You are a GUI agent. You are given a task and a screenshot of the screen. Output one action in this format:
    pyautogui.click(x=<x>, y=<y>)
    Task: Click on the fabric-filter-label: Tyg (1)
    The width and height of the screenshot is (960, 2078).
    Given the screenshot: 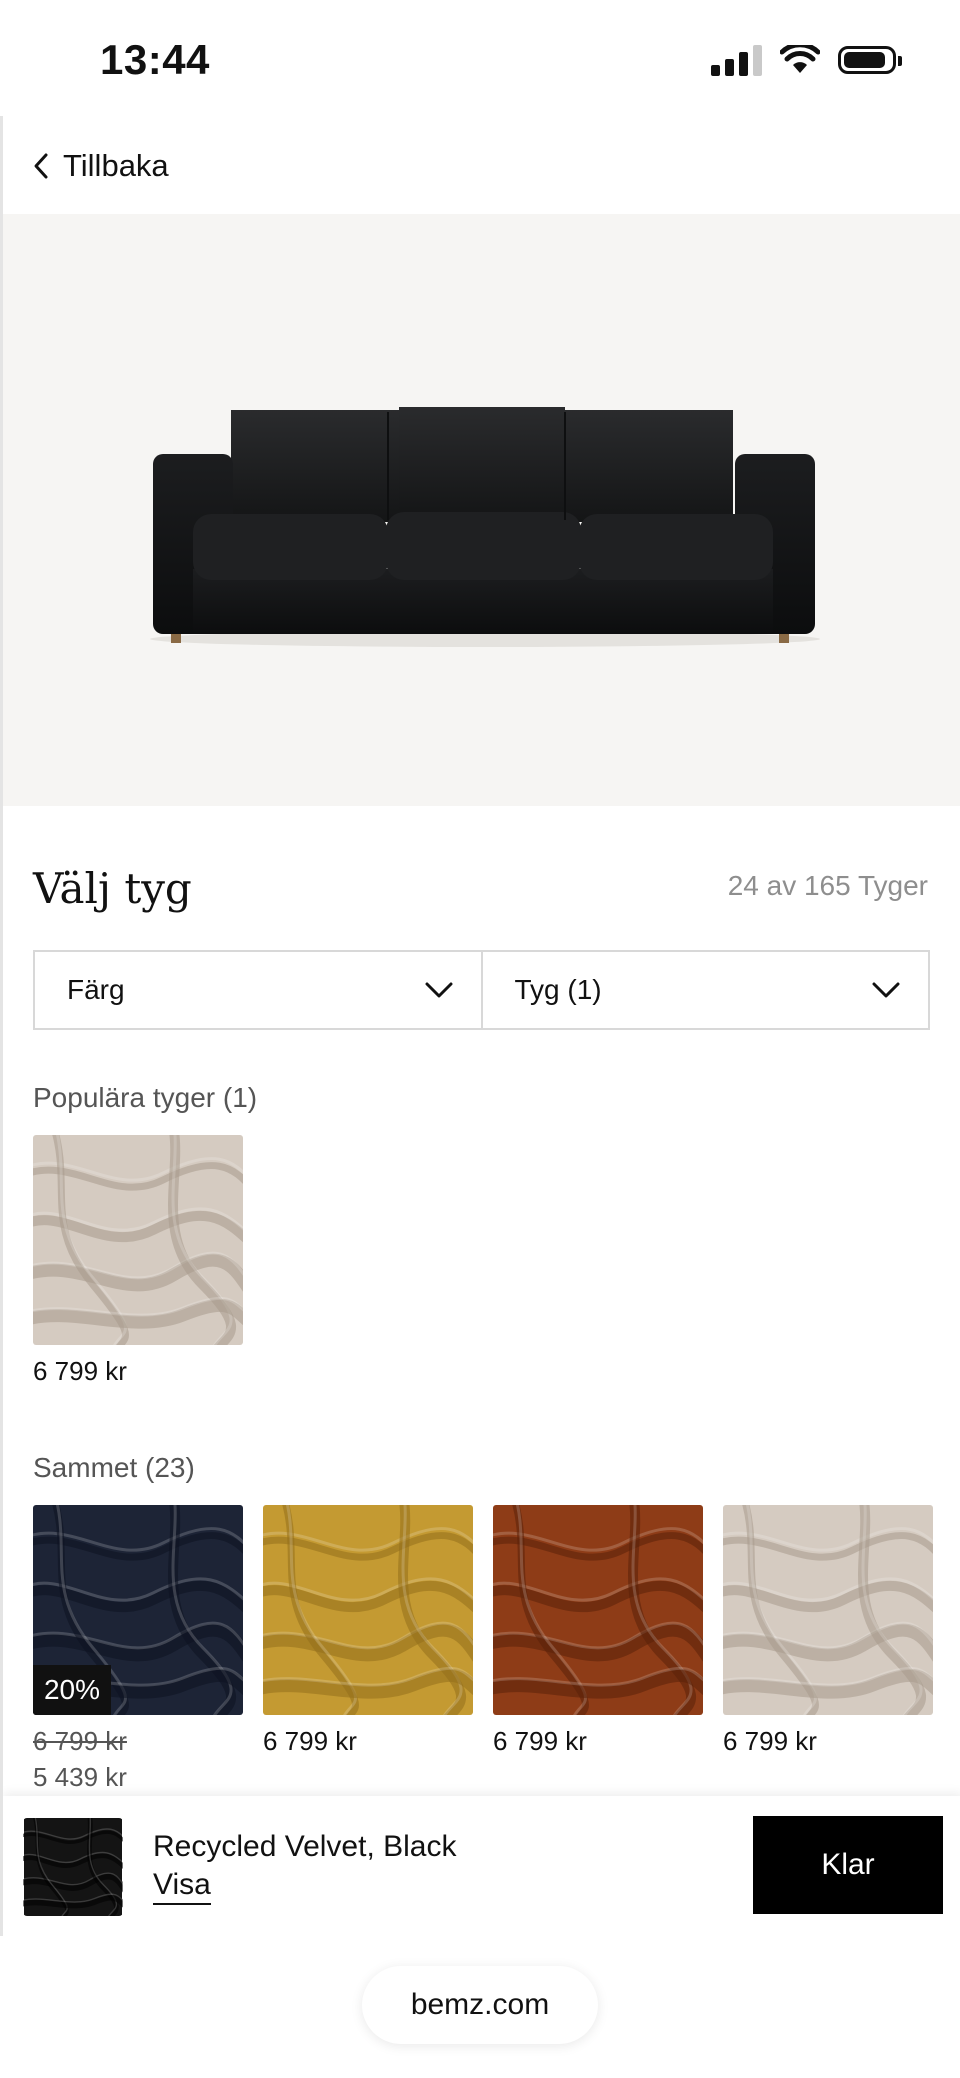 What is the action you would take?
    pyautogui.click(x=558, y=989)
    